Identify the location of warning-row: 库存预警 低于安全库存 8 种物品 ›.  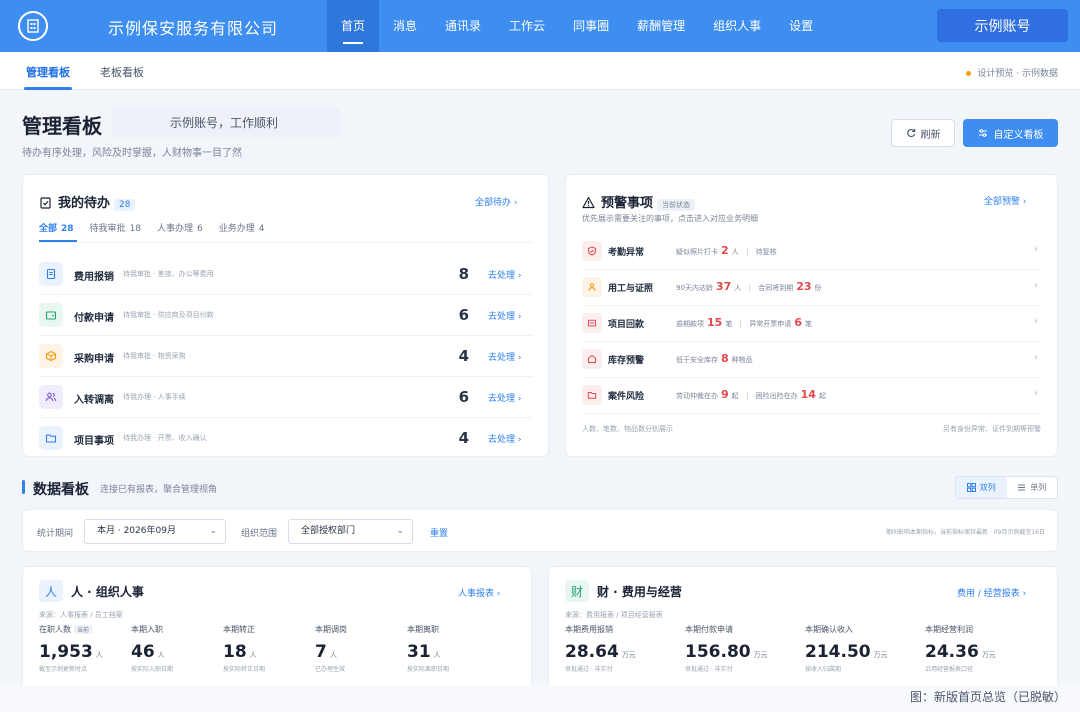
(811, 360).